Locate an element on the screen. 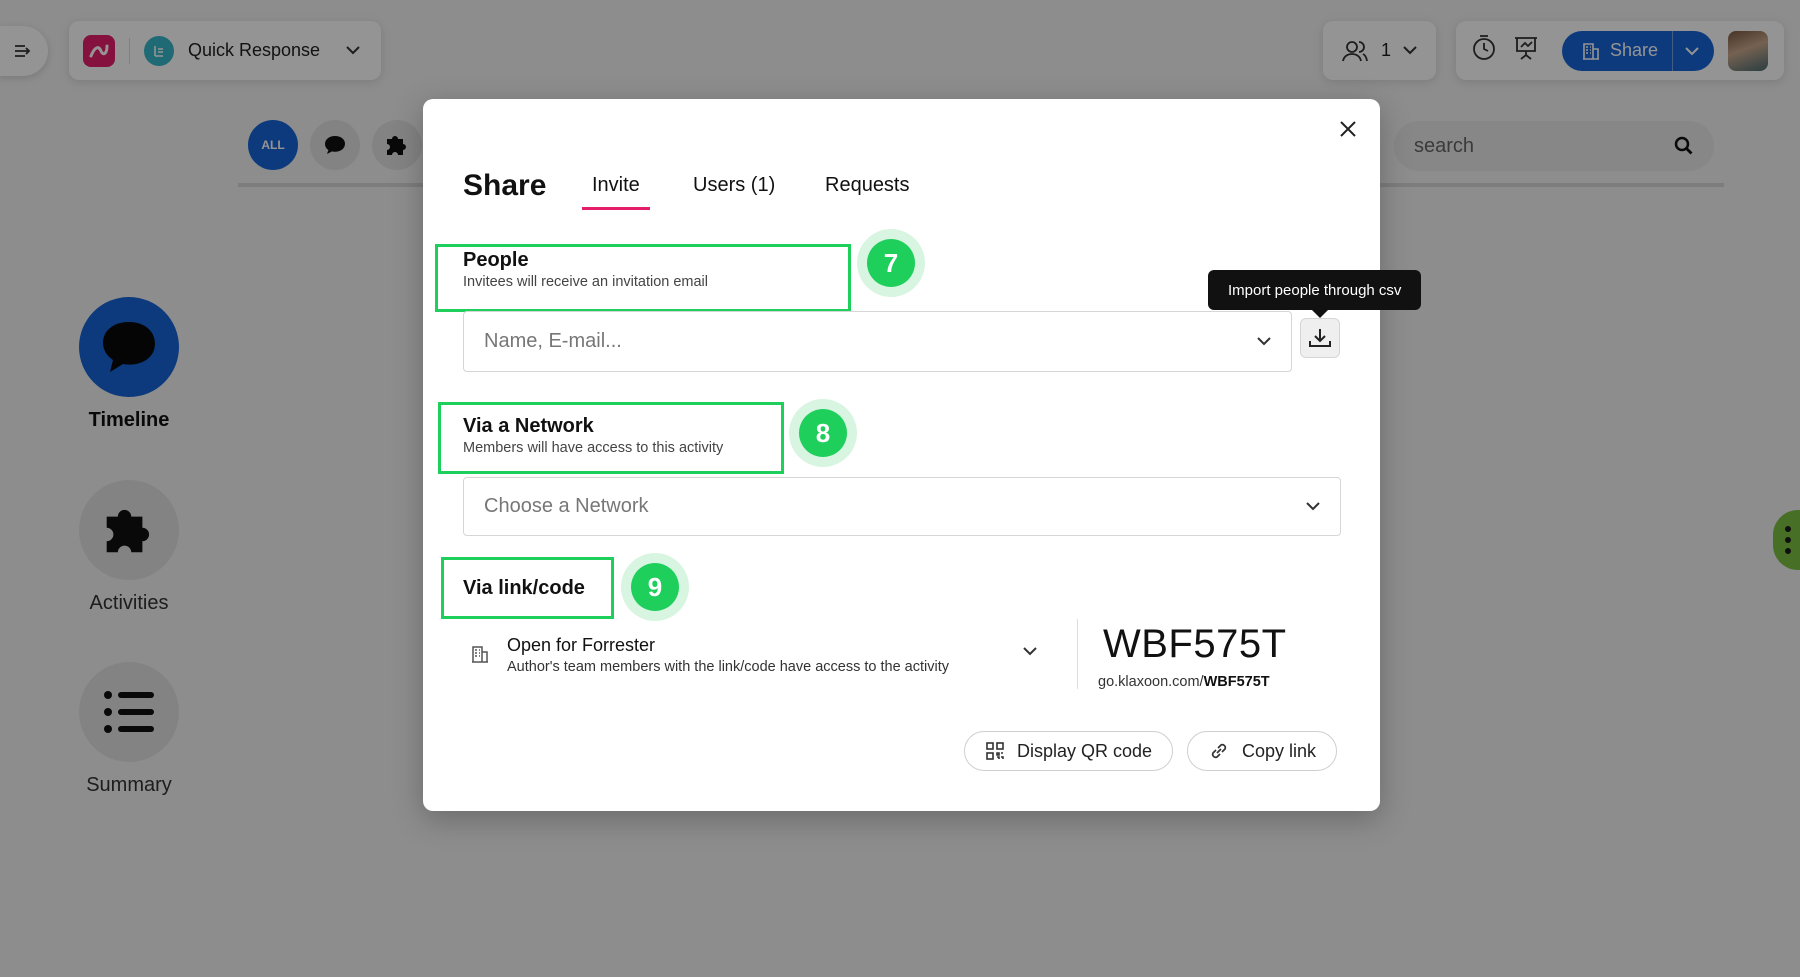  qr-code-icon is located at coordinates (995, 751).